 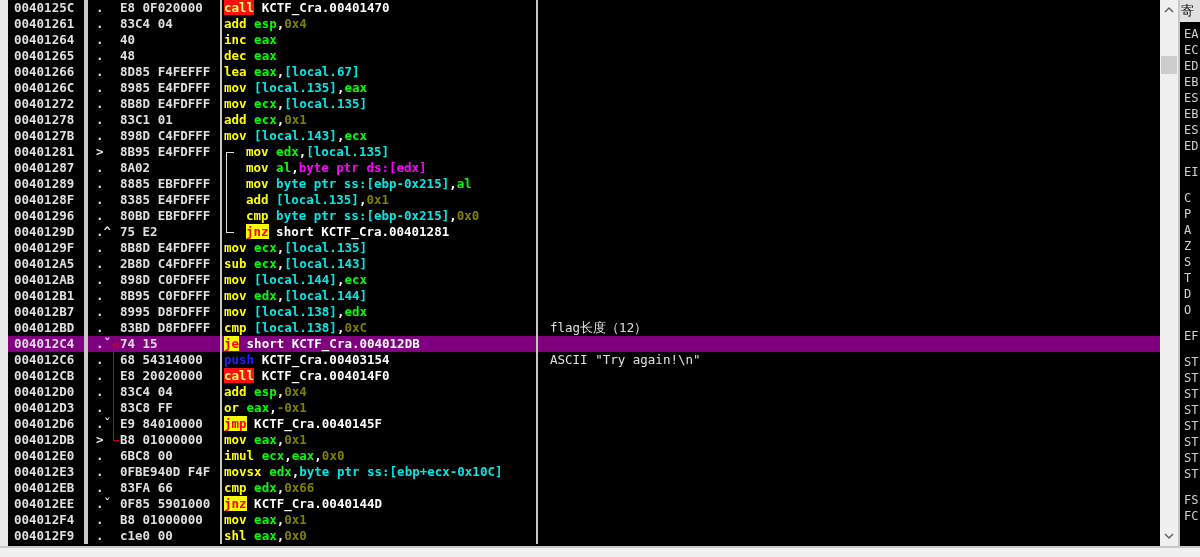 I want to click on hex-bytes: 83C4 04, so click(x=146, y=24).